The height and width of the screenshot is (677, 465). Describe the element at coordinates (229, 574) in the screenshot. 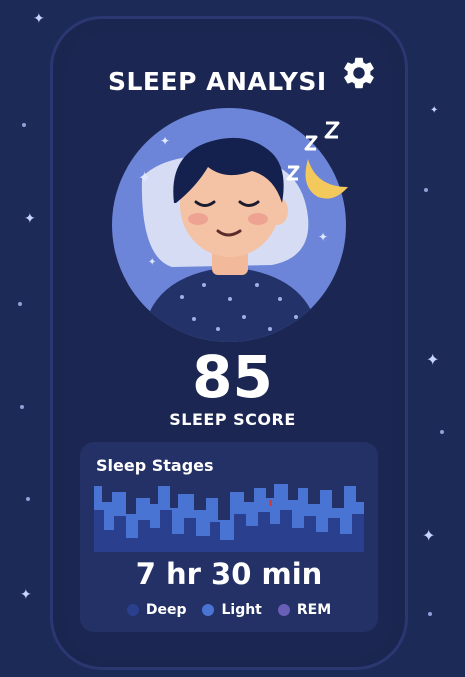

I see `sleep-duration: 7 hr 30 min` at that location.